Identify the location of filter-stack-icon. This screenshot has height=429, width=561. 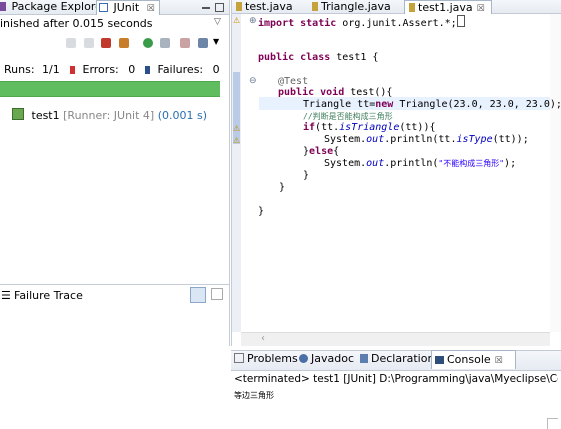
(198, 295).